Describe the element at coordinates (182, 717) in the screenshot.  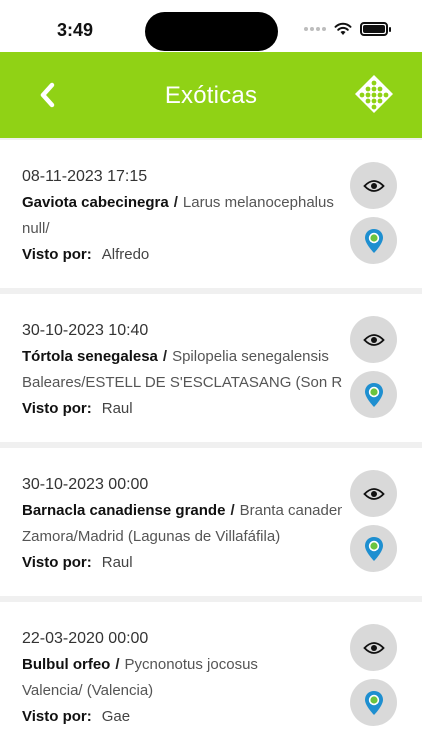
I see `seen-by-line: Visto por: Gae` at that location.